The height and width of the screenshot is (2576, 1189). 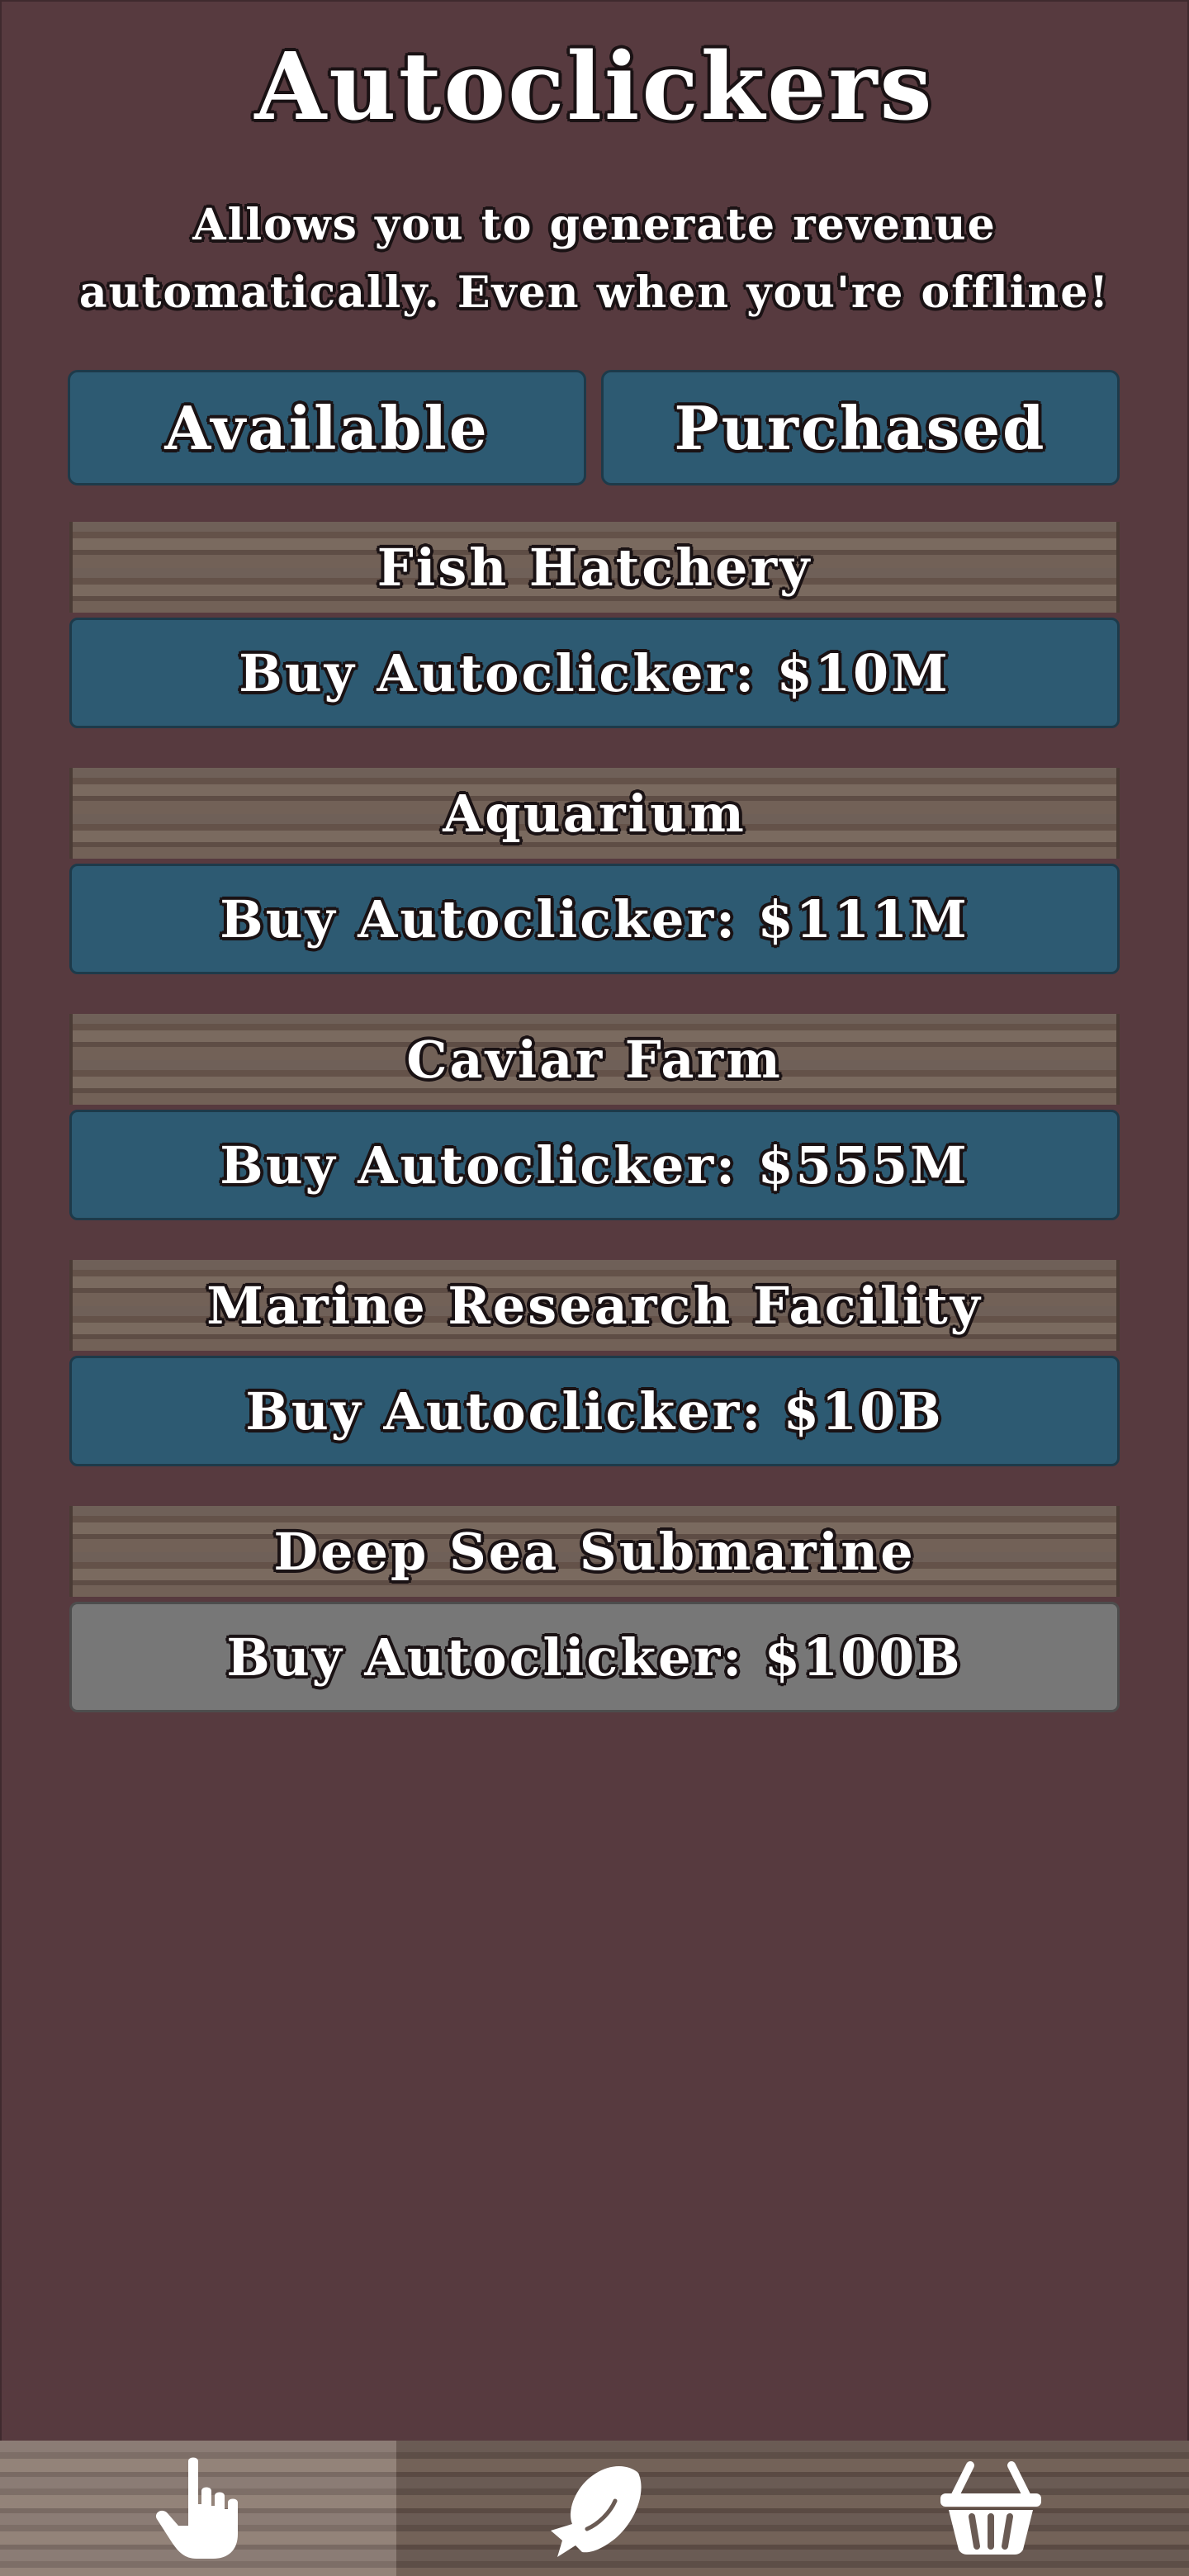 I want to click on nav-fish, so click(x=594, y=2508).